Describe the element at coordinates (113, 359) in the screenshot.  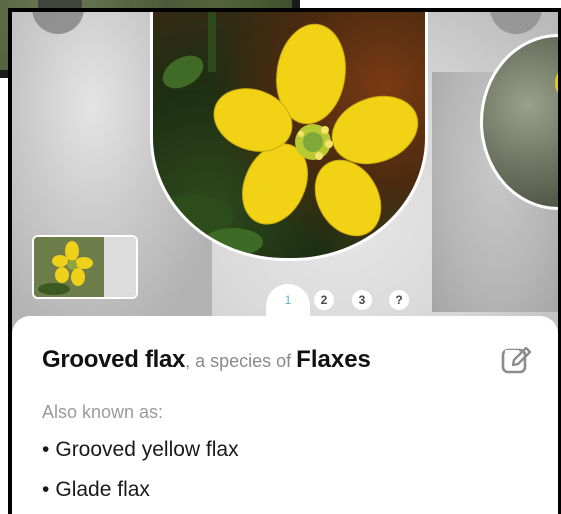
I see `species-common-name: Grooved flax` at that location.